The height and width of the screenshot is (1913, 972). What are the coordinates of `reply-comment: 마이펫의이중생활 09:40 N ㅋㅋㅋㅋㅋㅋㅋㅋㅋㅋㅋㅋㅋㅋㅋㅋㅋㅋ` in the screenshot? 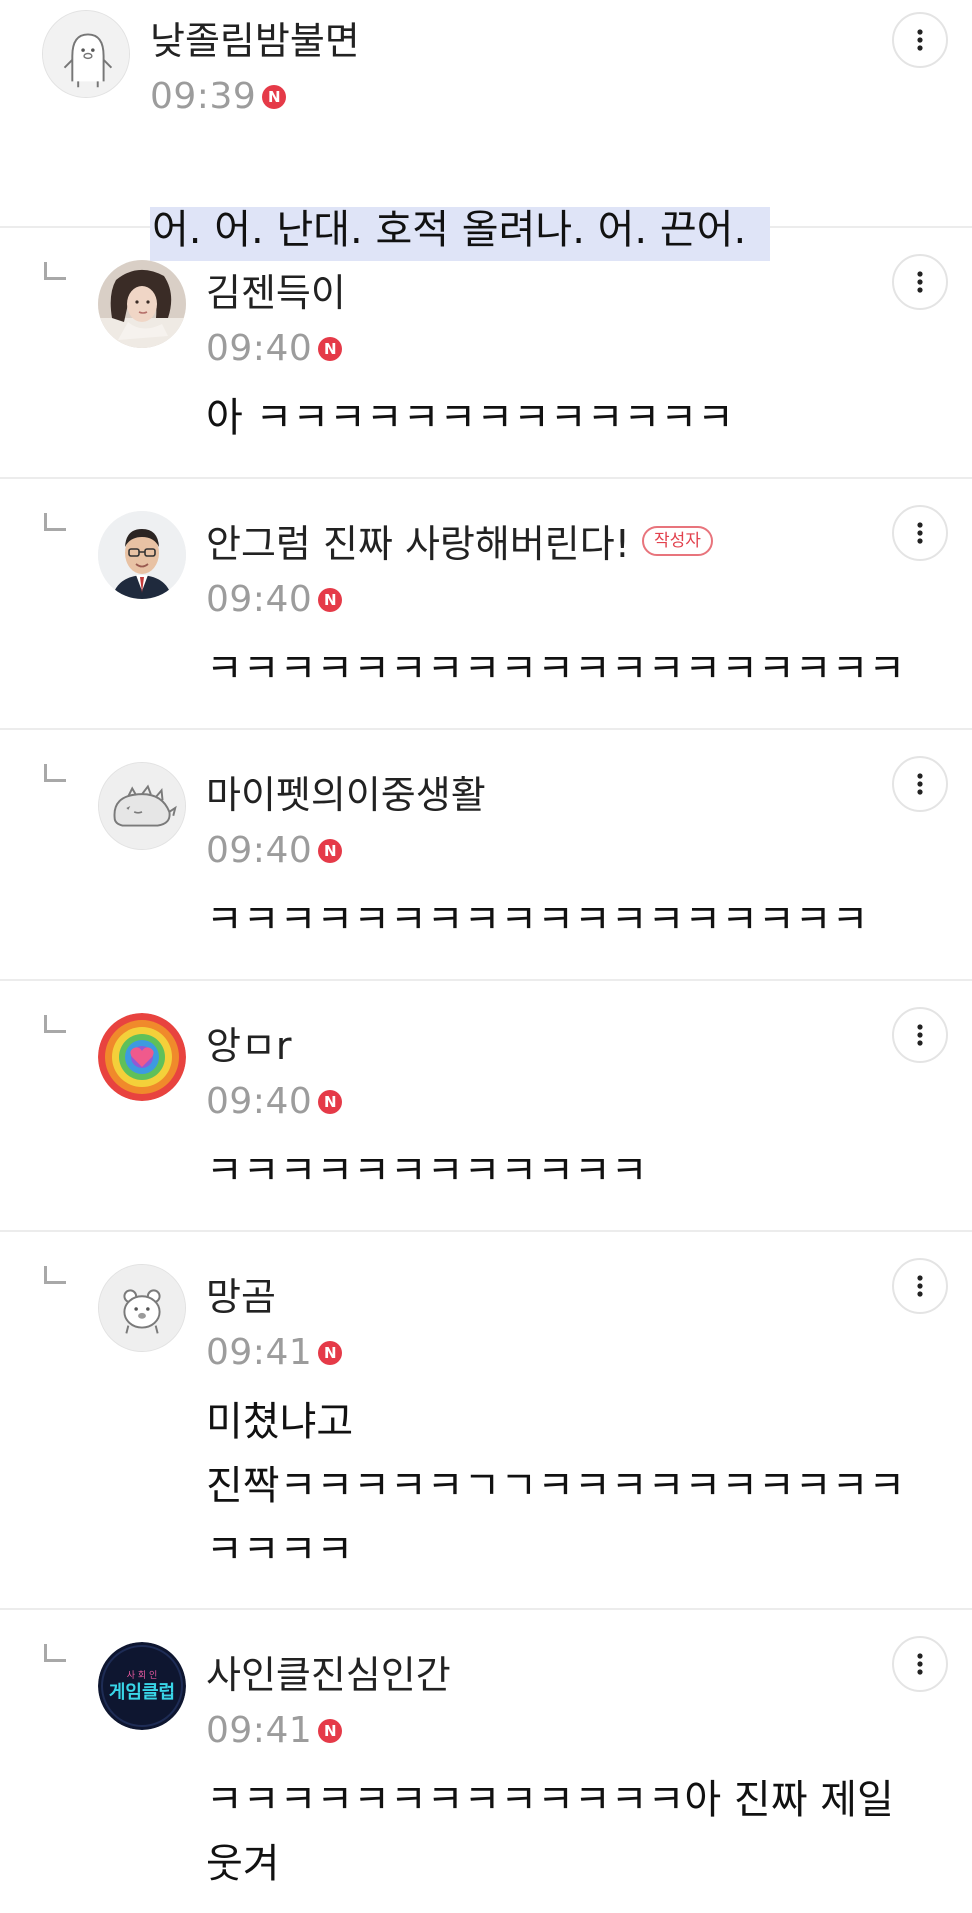 It's located at (486, 855).